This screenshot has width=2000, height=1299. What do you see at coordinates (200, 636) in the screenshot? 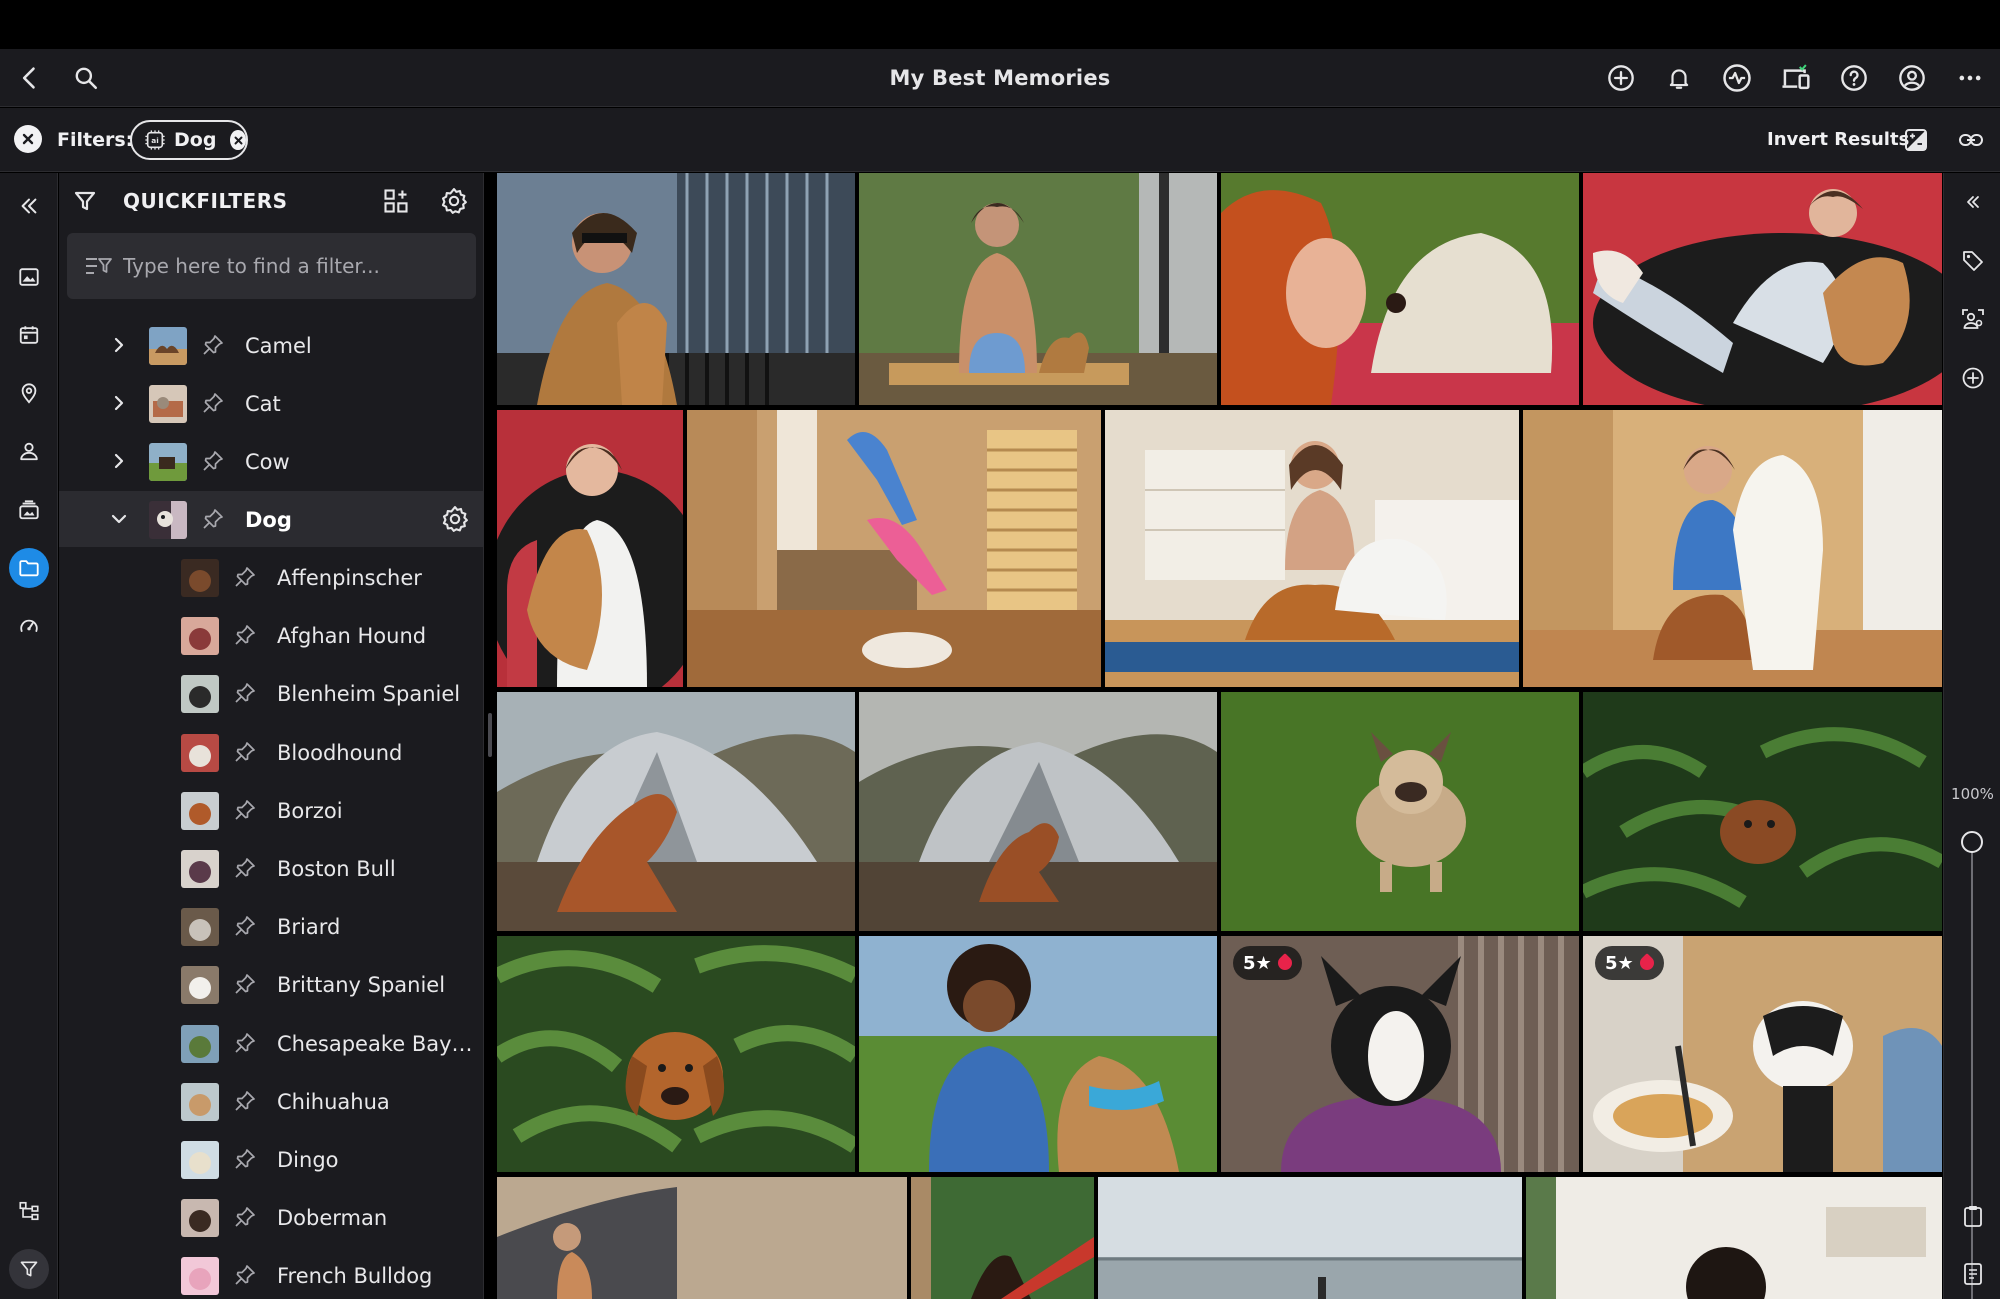
I see `breed-thumbnail` at bounding box center [200, 636].